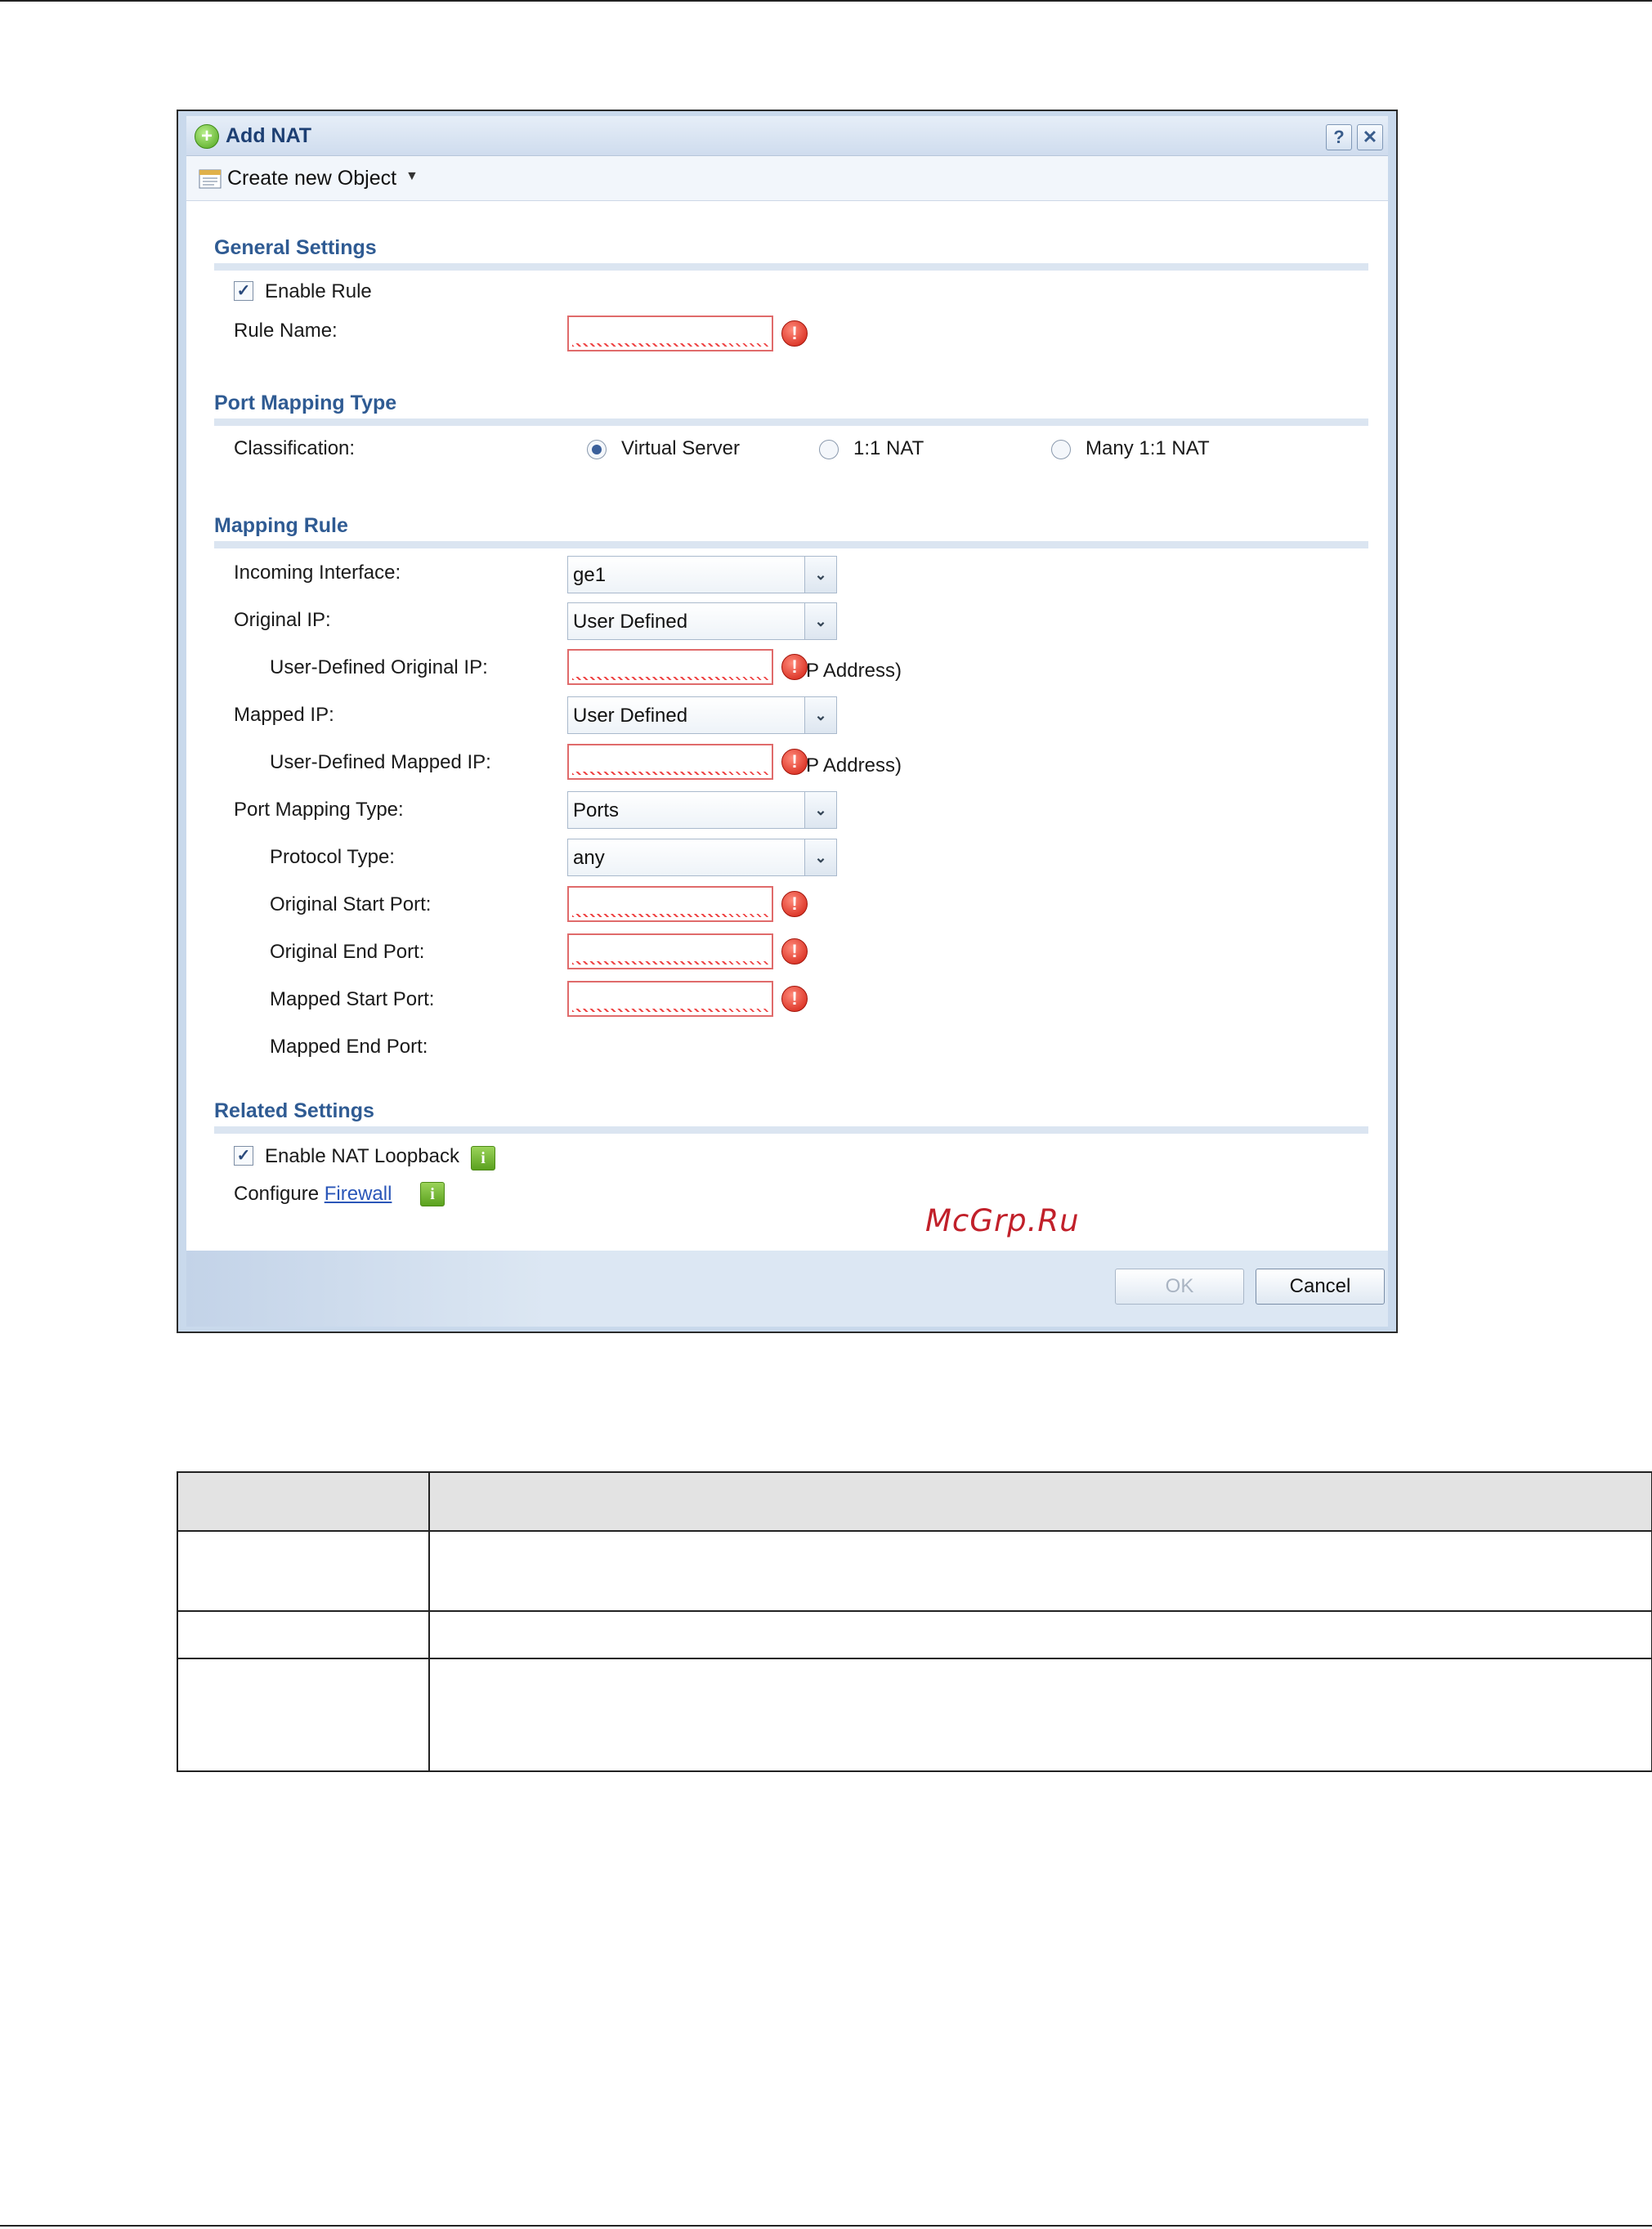  I want to click on protocol-type-value: any, so click(589, 858).